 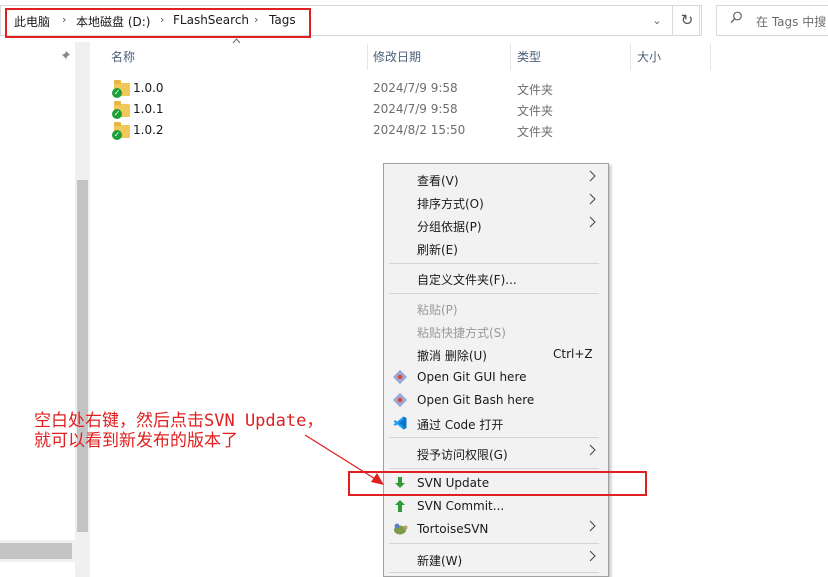 I want to click on menu-item-paste-shortcut: 粘贴快捷方式(S), so click(x=461, y=333).